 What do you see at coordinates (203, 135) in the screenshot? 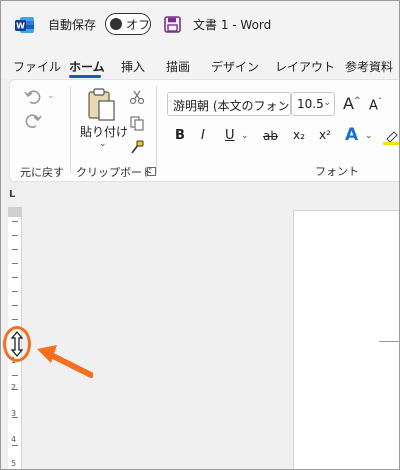
I see `italic-button: I` at bounding box center [203, 135].